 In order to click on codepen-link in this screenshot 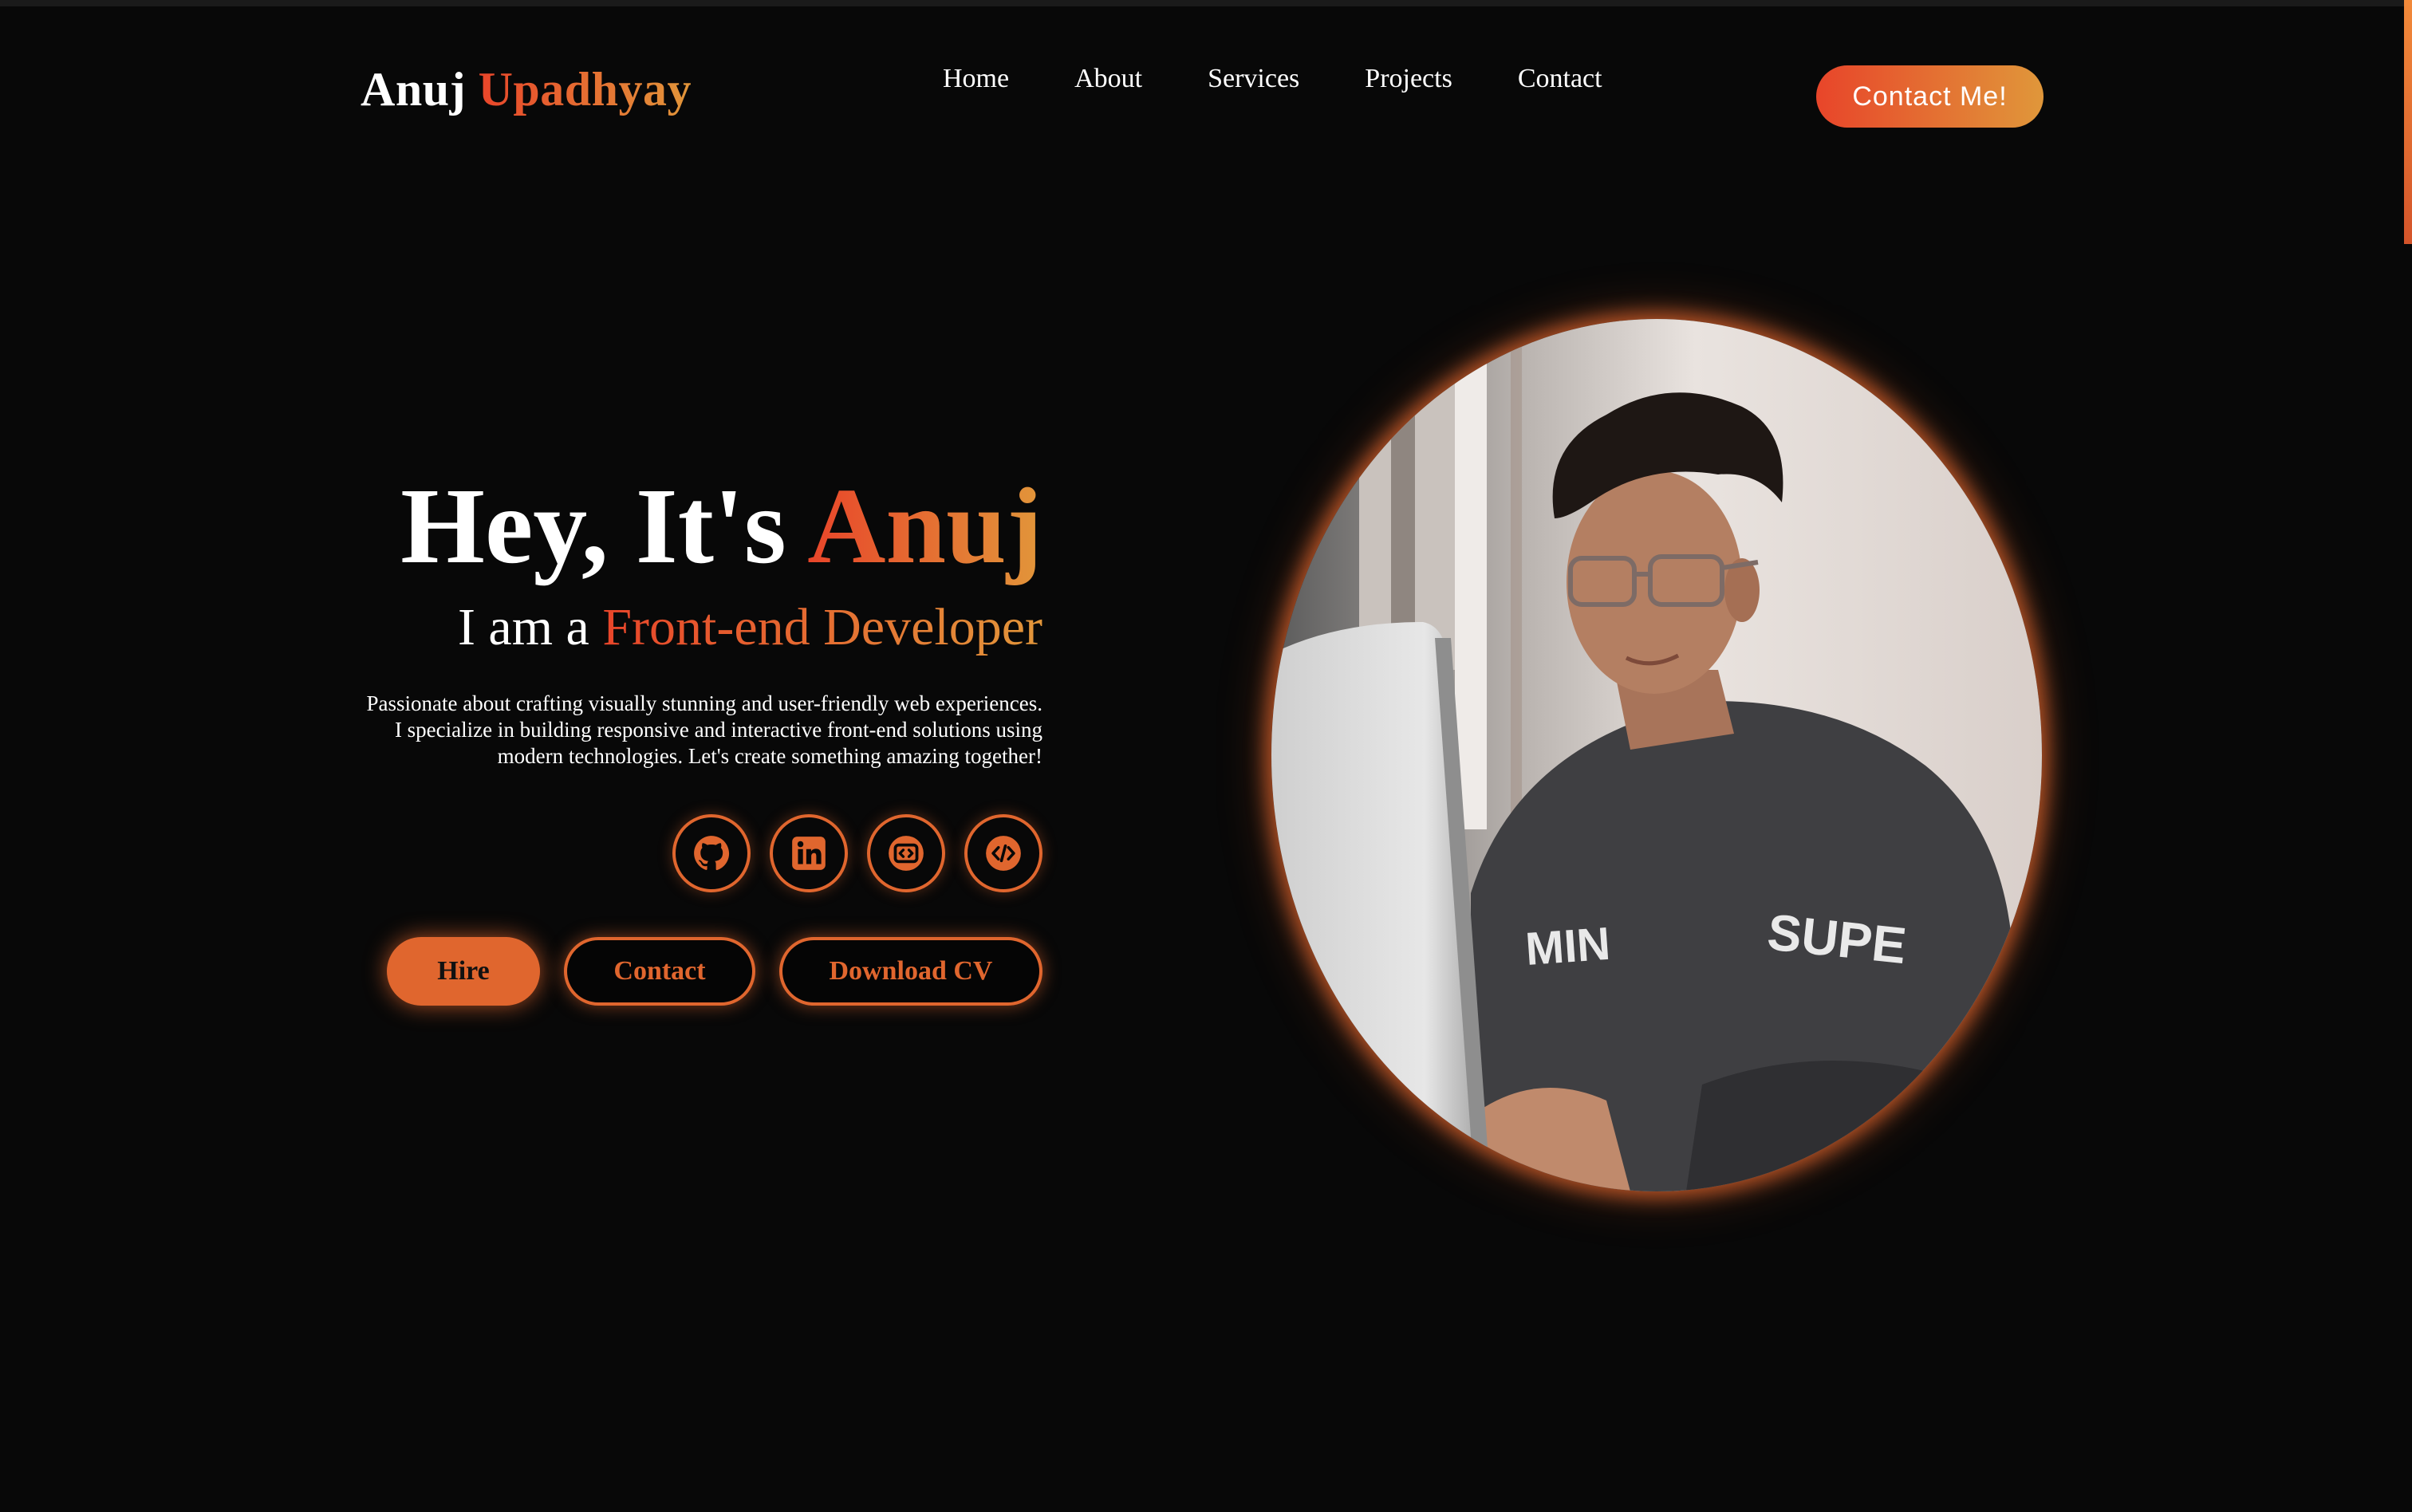, I will do `click(906, 853)`.